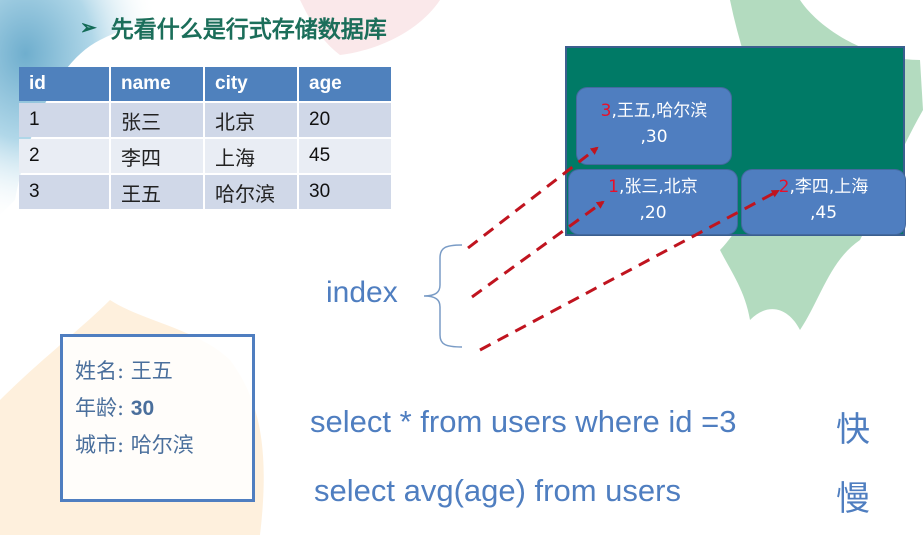 The height and width of the screenshot is (535, 923). I want to click on record-field-name: 姓名: 王五, so click(163, 373).